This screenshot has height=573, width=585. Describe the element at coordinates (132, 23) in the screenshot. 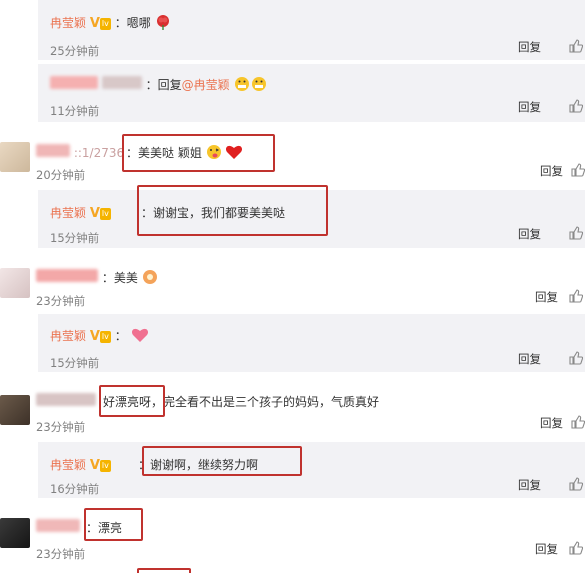

I see `comment-text: ：嗯哪` at that location.